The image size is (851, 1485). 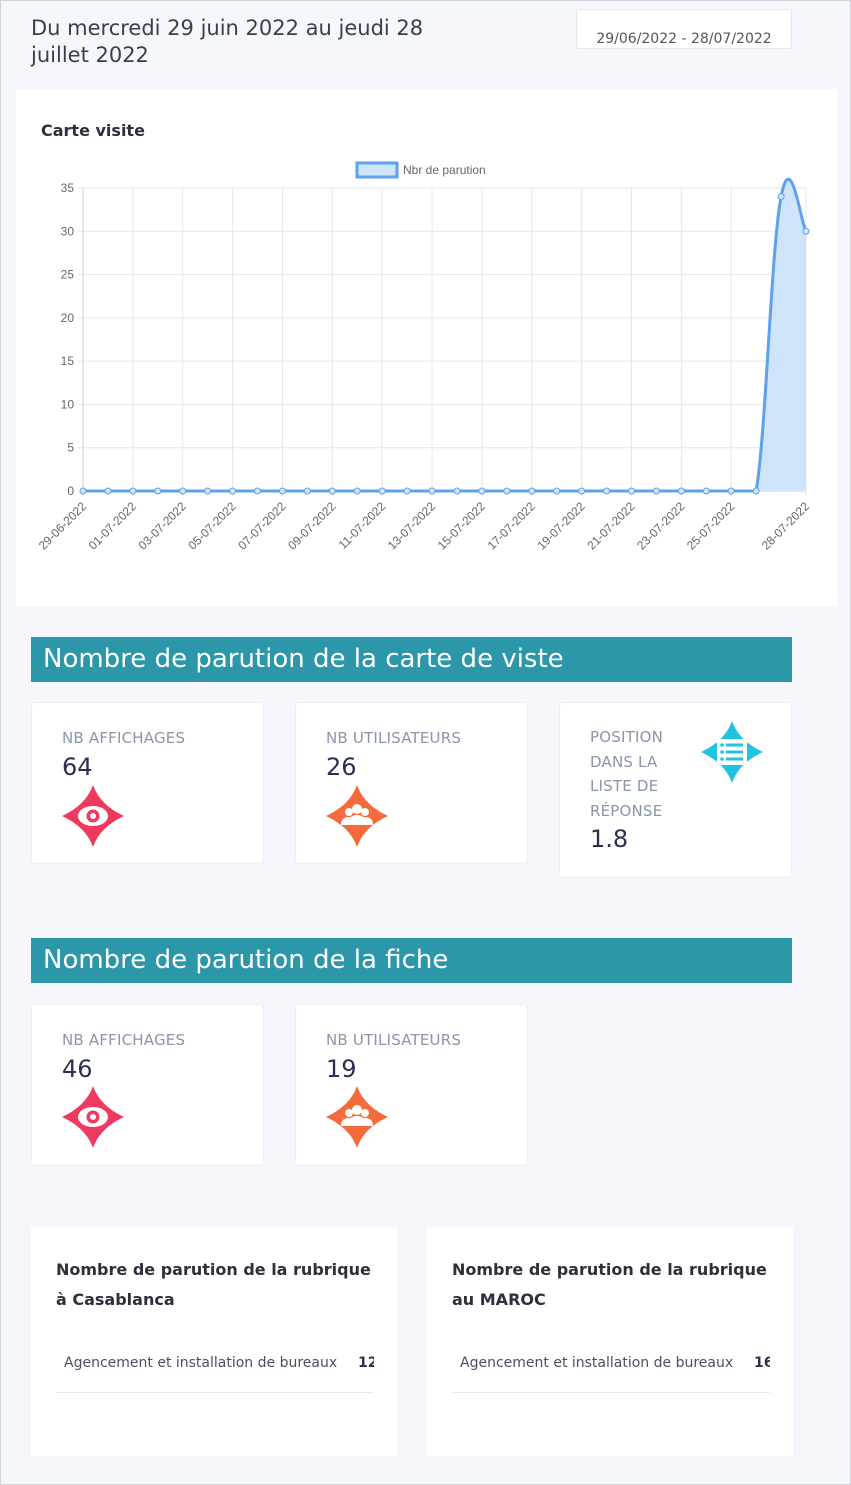 I want to click on legend-label: Nbr de parution, so click(x=444, y=170).